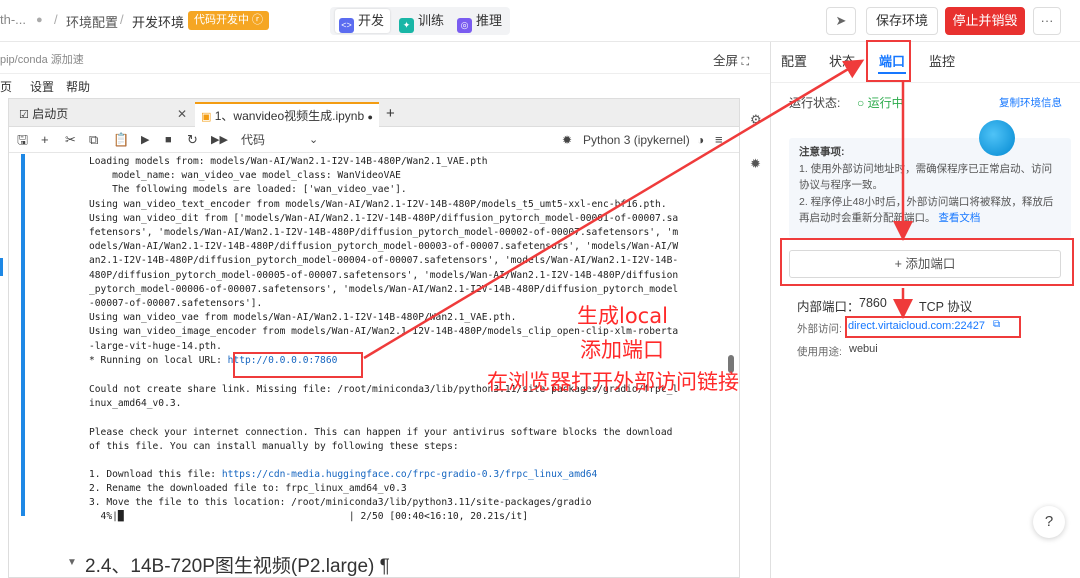  What do you see at coordinates (613, 382) in the screenshot?
I see `annotation-open-browser: 在浏览器打开外部访问链接` at bounding box center [613, 382].